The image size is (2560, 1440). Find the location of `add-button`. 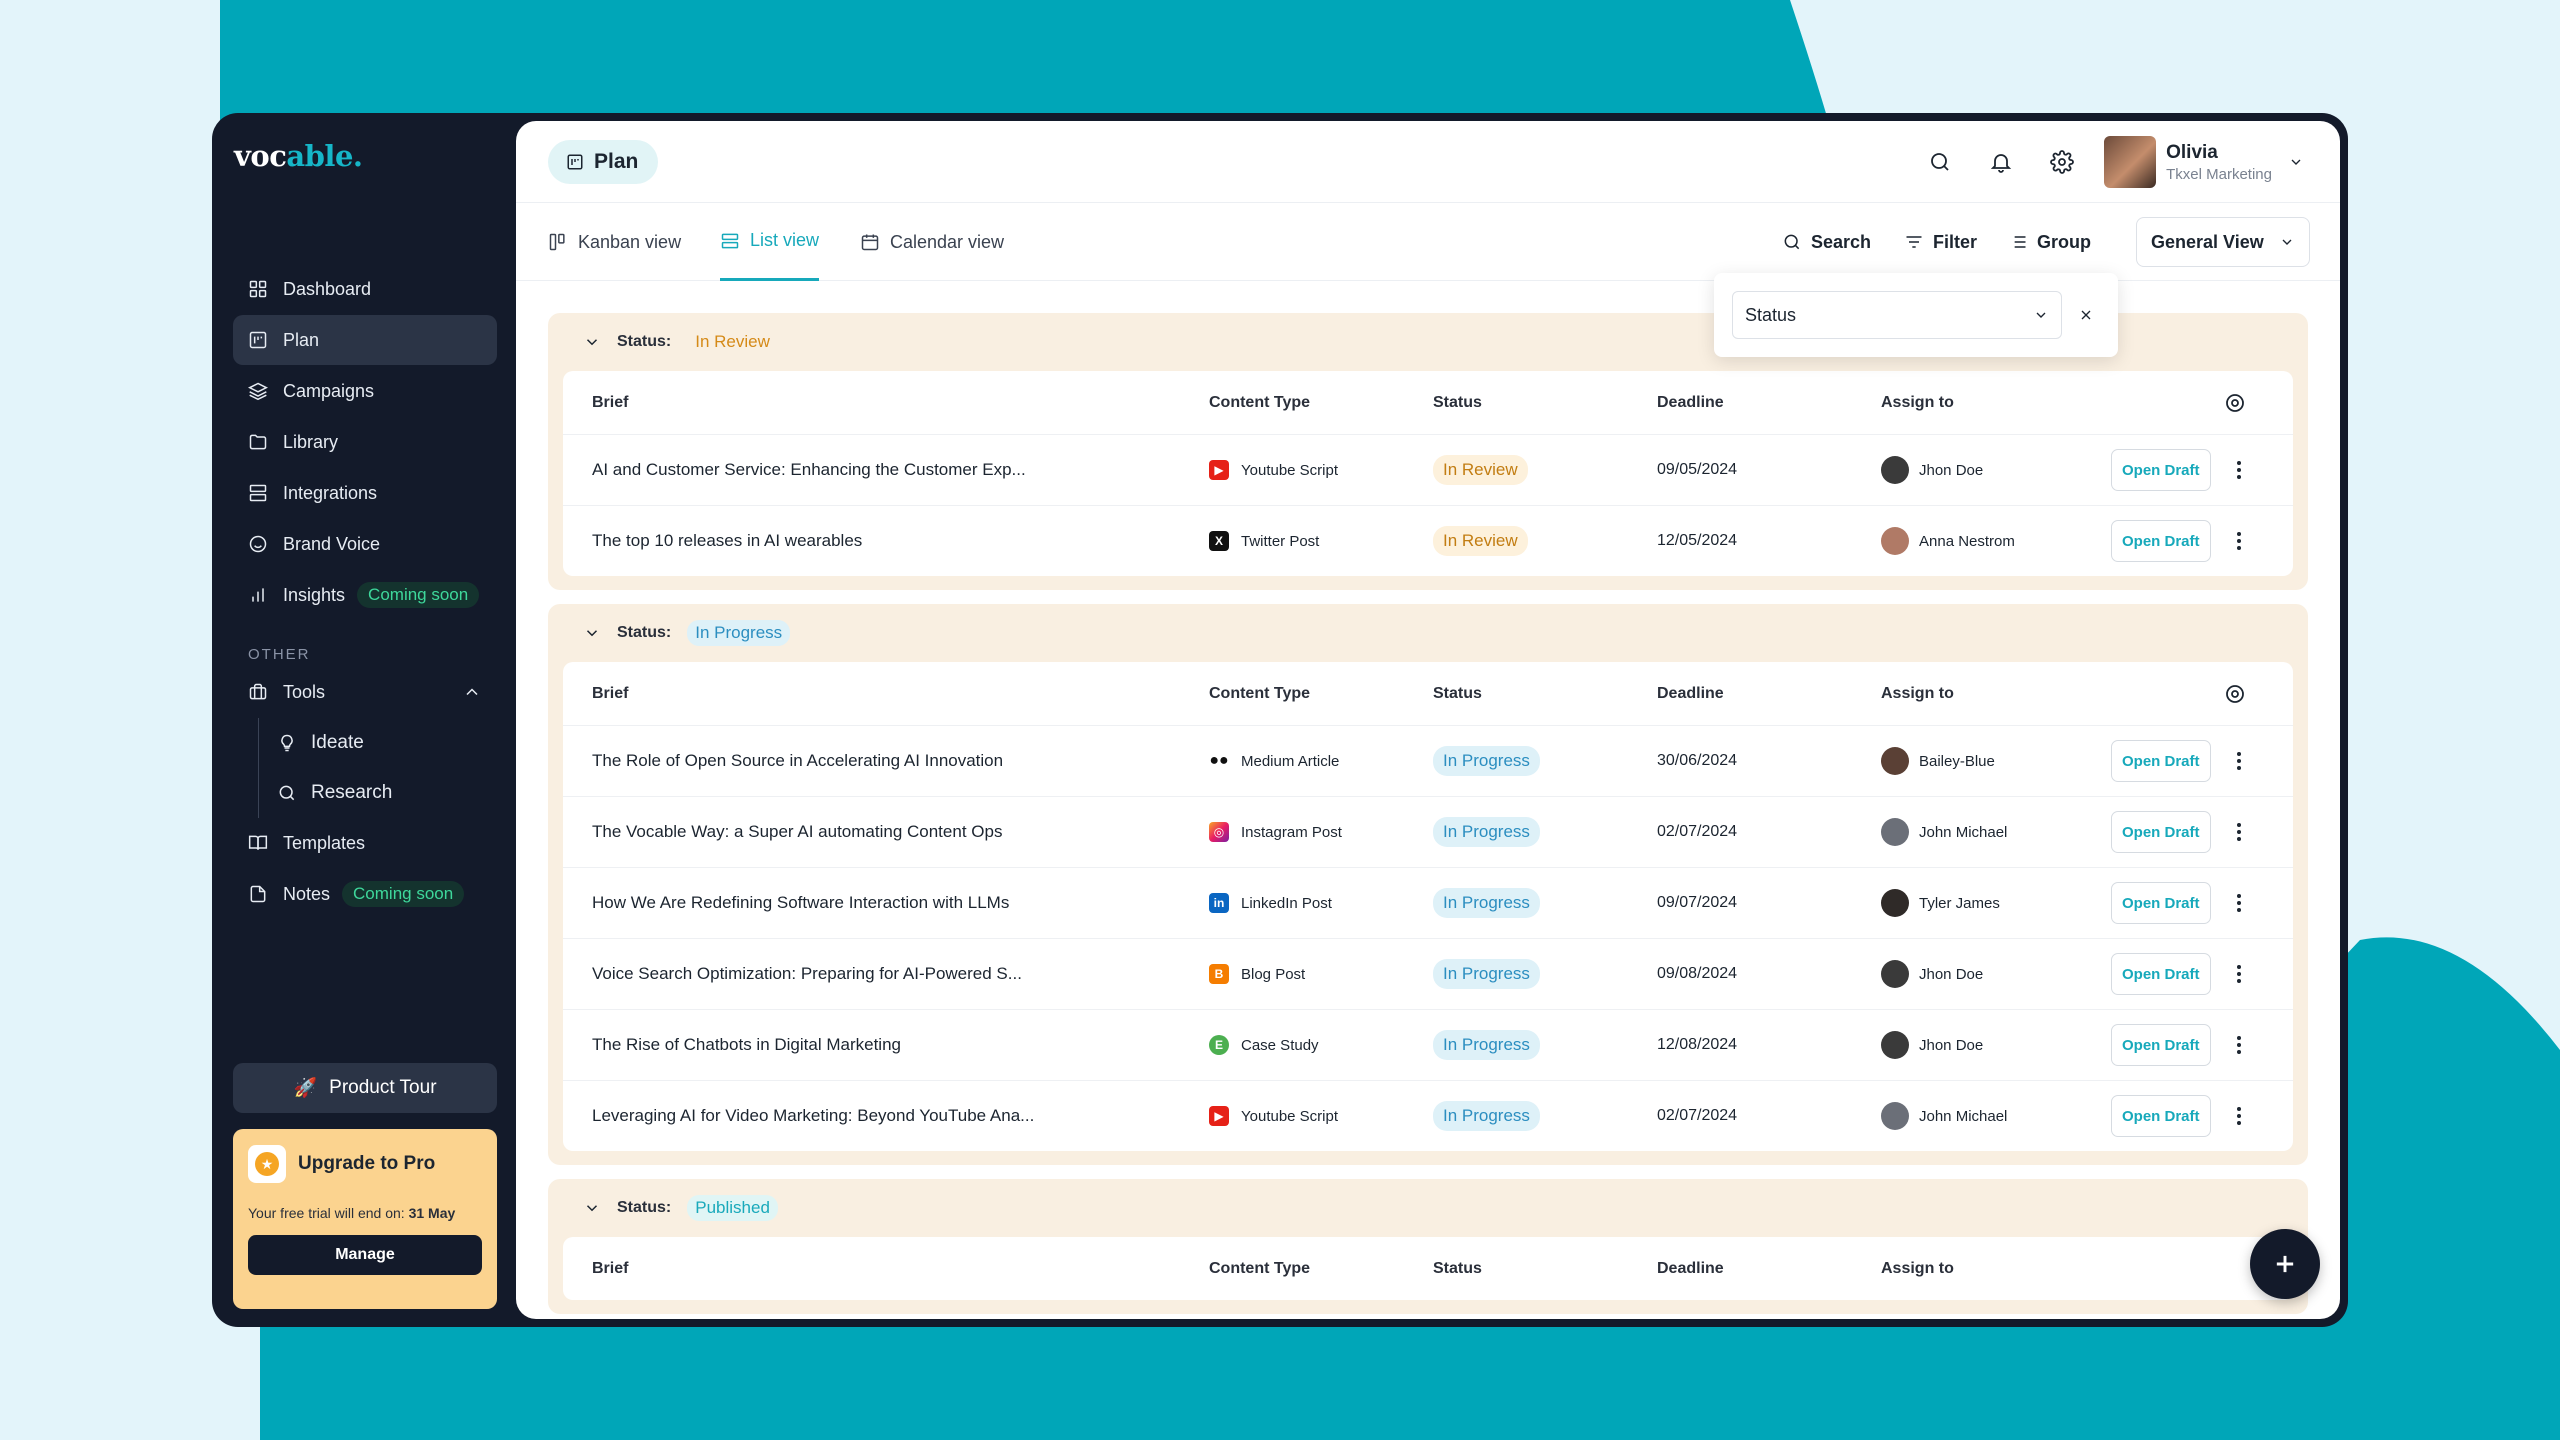

add-button is located at coordinates (2285, 1264).